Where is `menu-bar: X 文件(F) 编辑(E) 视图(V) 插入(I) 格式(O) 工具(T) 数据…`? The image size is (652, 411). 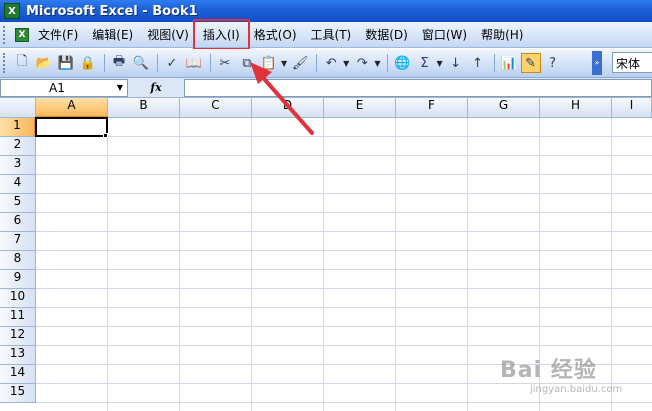
menu-bar: X 文件(F) 编辑(E) 视图(V) 插入(I) 格式(O) 工具(T) 数据… is located at coordinates (326, 34).